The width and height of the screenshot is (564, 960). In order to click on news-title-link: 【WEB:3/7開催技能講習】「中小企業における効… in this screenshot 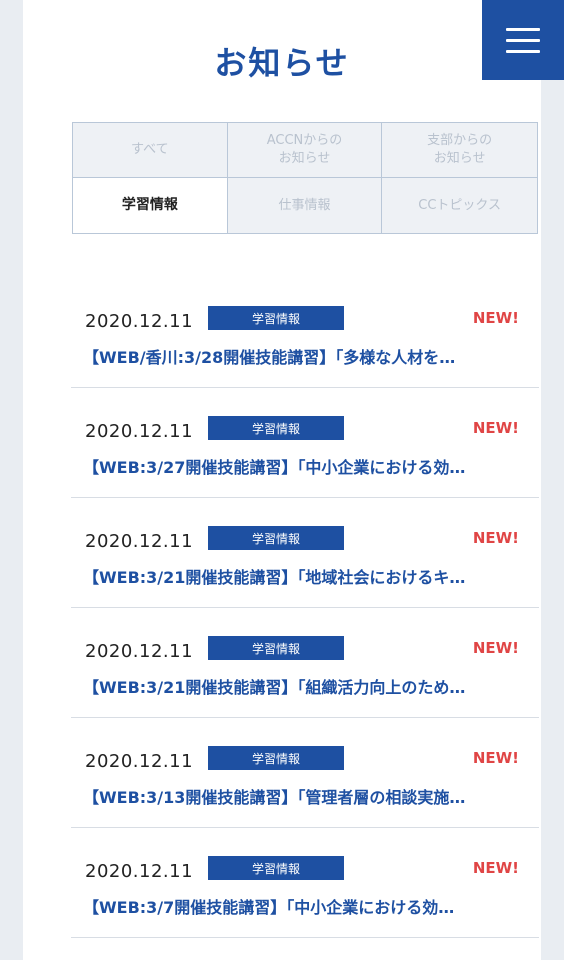, I will do `click(303, 906)`.